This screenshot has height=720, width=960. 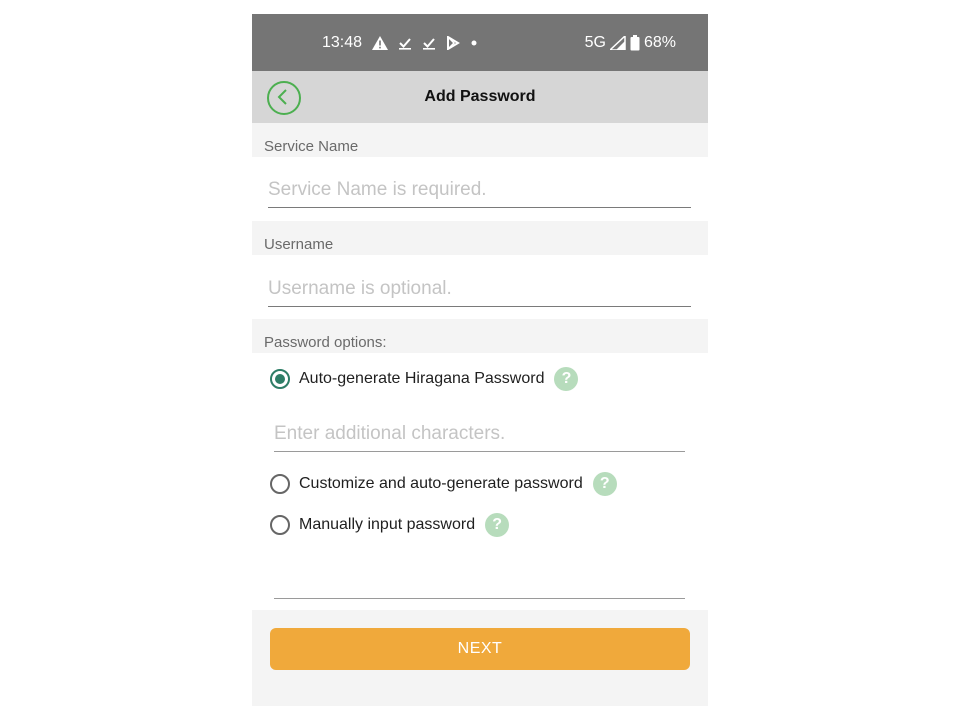 I want to click on option-label: Auto-generate Hiragana Password, so click(x=422, y=378).